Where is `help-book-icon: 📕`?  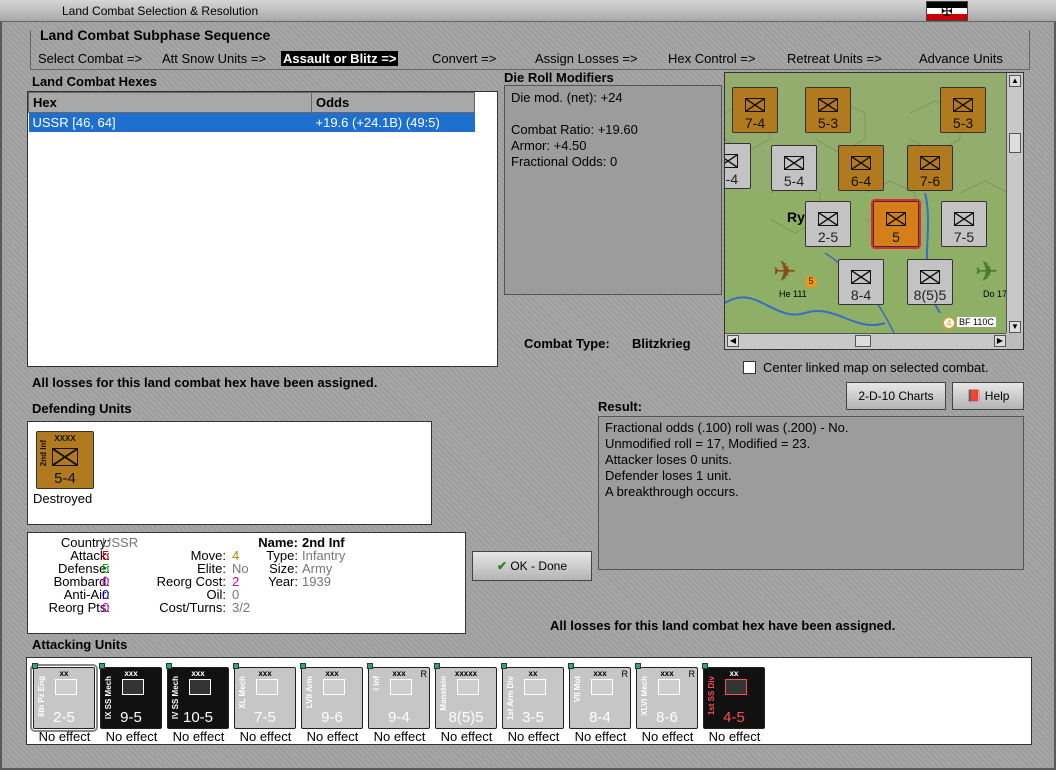
help-book-icon: 📕 is located at coordinates (974, 396).